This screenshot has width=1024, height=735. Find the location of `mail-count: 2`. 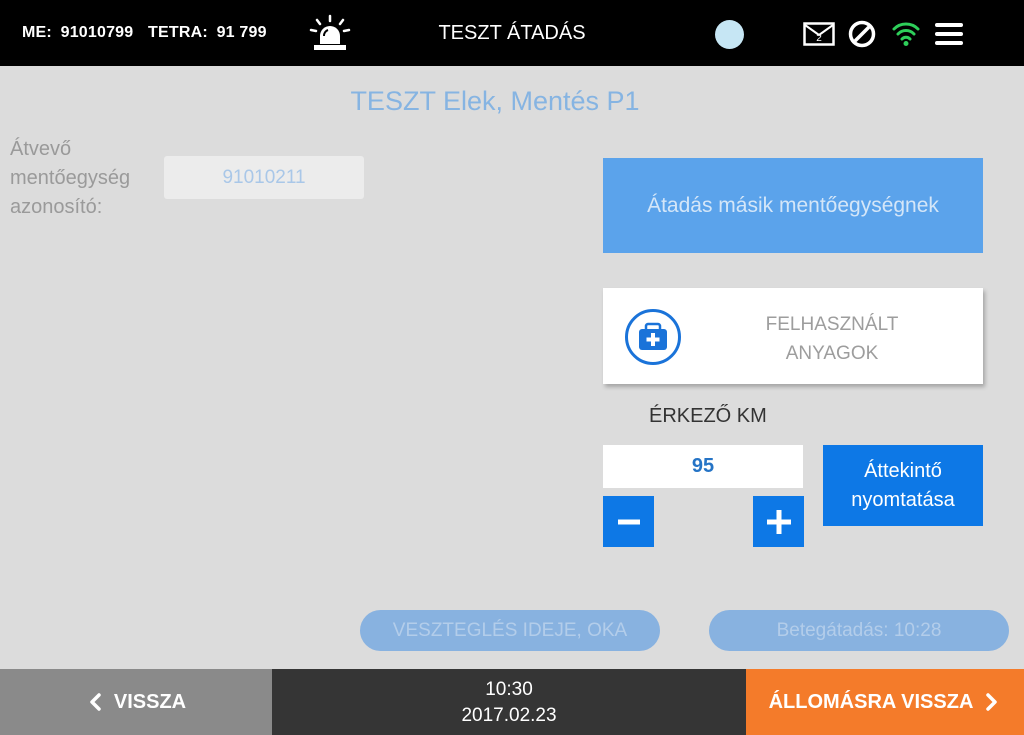

mail-count: 2 is located at coordinates (819, 38).